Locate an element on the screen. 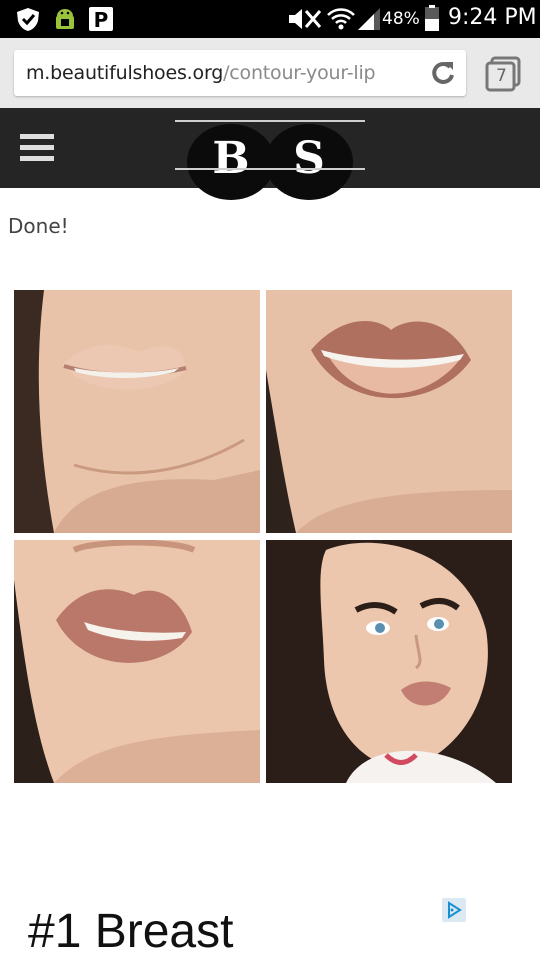 The height and width of the screenshot is (960, 540). signal-icon is located at coordinates (369, 19).